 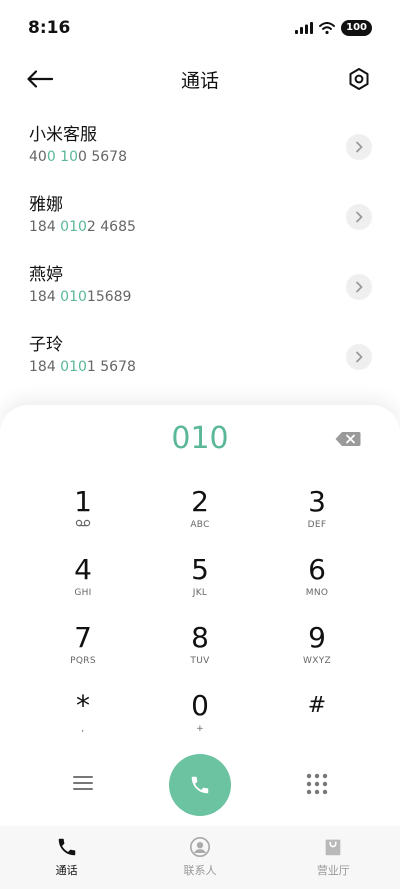 I want to click on nav-tab-calls: 通话, so click(x=66, y=857).